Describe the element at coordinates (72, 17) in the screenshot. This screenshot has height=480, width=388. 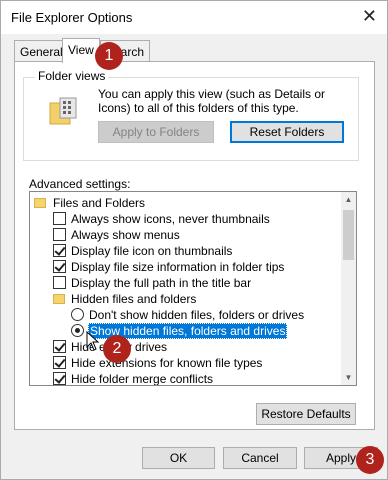
I see `window-title: File Explorer Options` at that location.